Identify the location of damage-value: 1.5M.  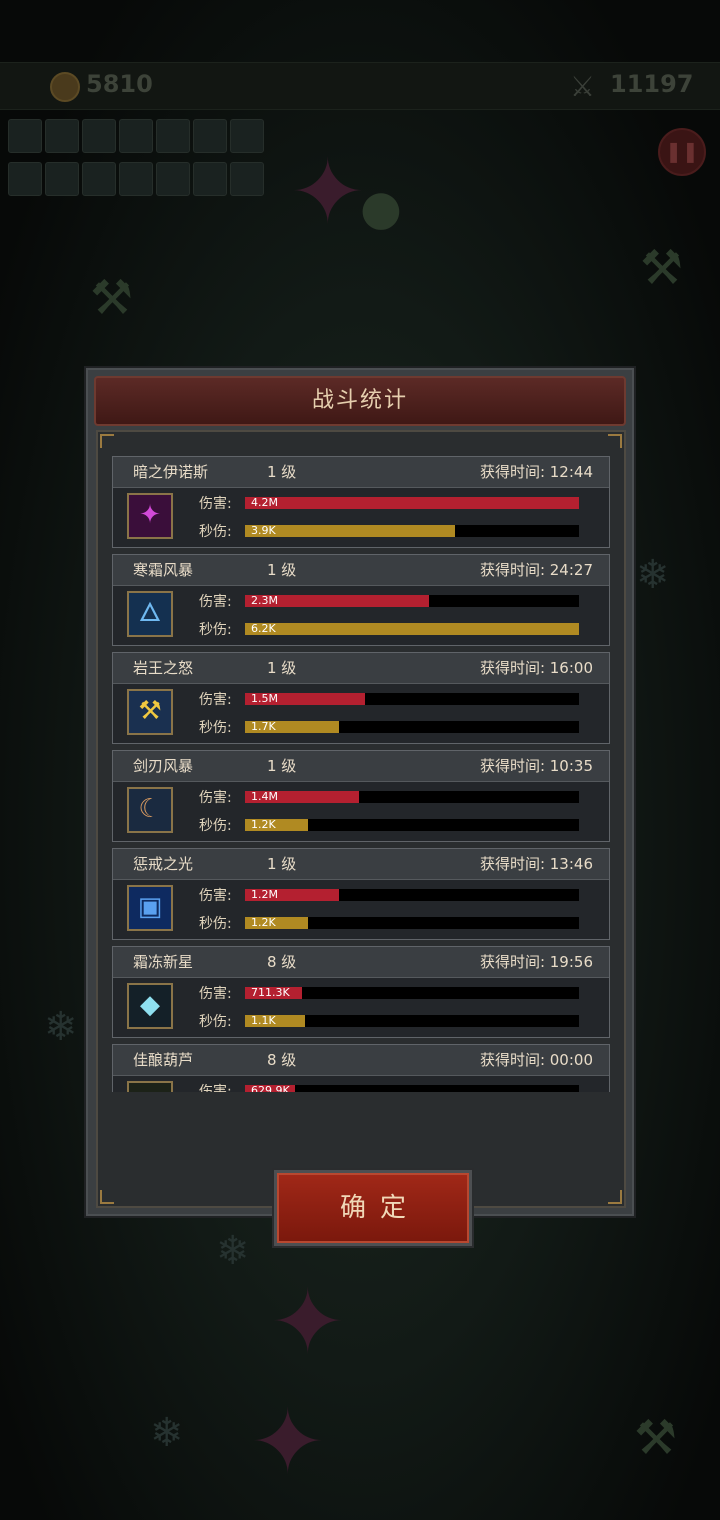
(264, 698).